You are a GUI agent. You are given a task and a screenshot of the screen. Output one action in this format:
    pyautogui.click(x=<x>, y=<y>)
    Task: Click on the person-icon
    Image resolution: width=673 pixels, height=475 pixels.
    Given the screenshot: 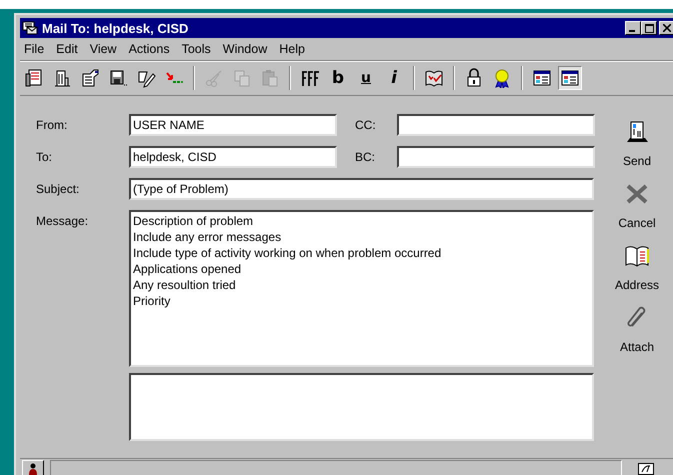 What is the action you would take?
    pyautogui.click(x=33, y=469)
    